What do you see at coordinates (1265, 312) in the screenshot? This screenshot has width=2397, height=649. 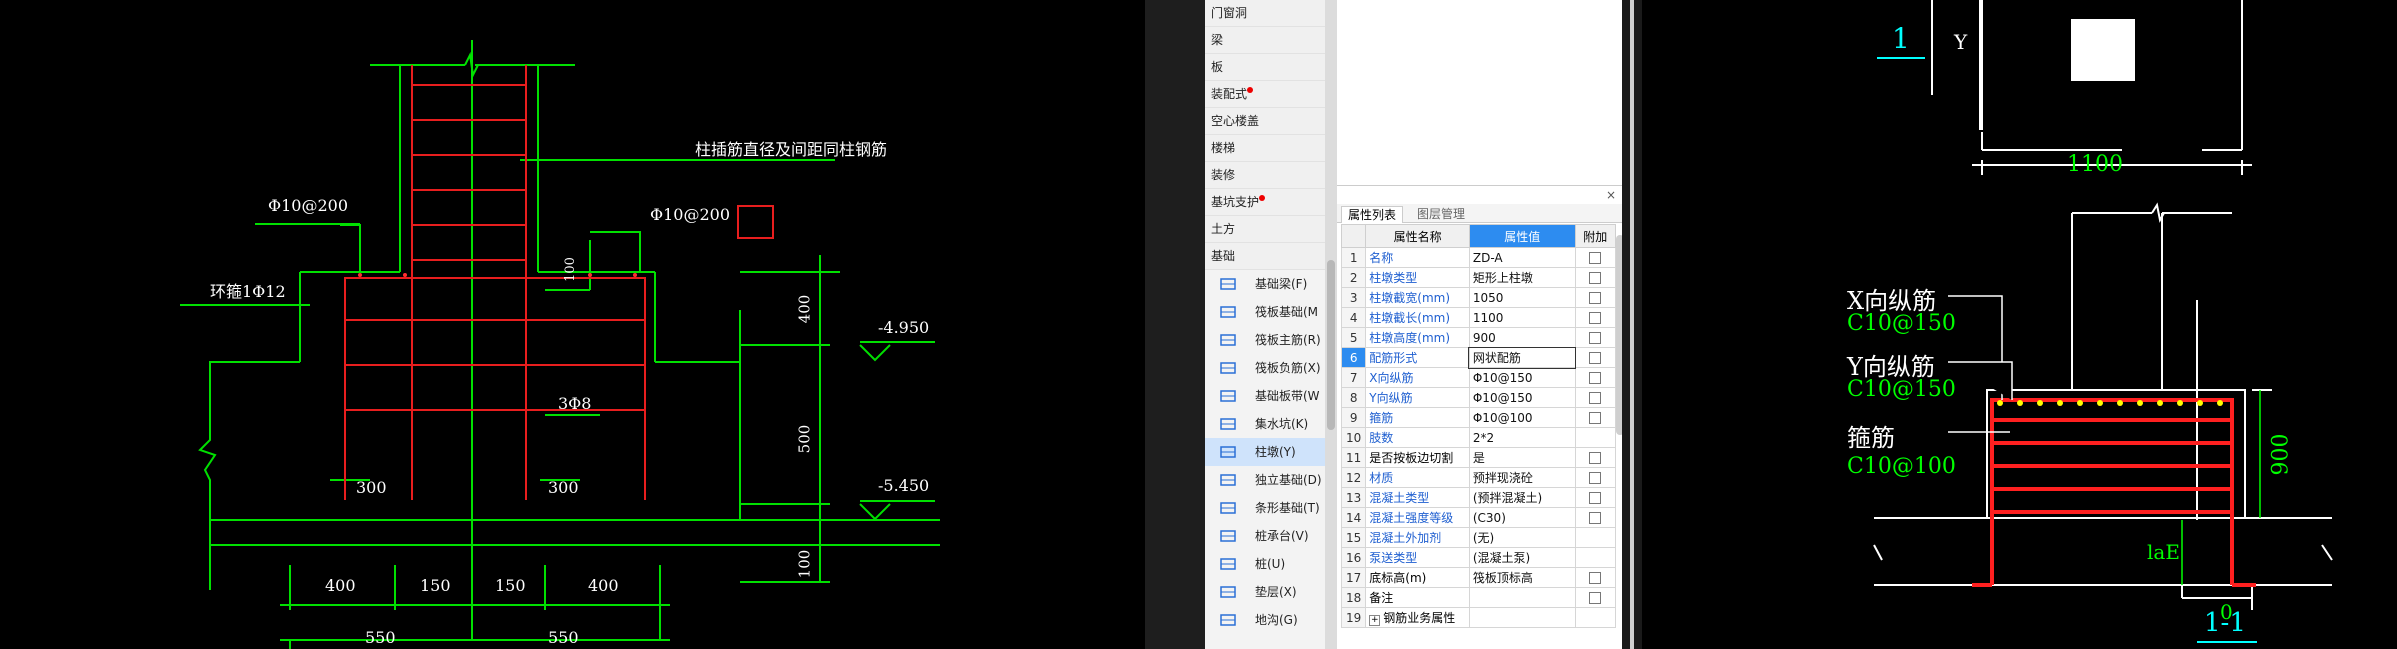 I see `tree-item-1: 筏板基础(M` at bounding box center [1265, 312].